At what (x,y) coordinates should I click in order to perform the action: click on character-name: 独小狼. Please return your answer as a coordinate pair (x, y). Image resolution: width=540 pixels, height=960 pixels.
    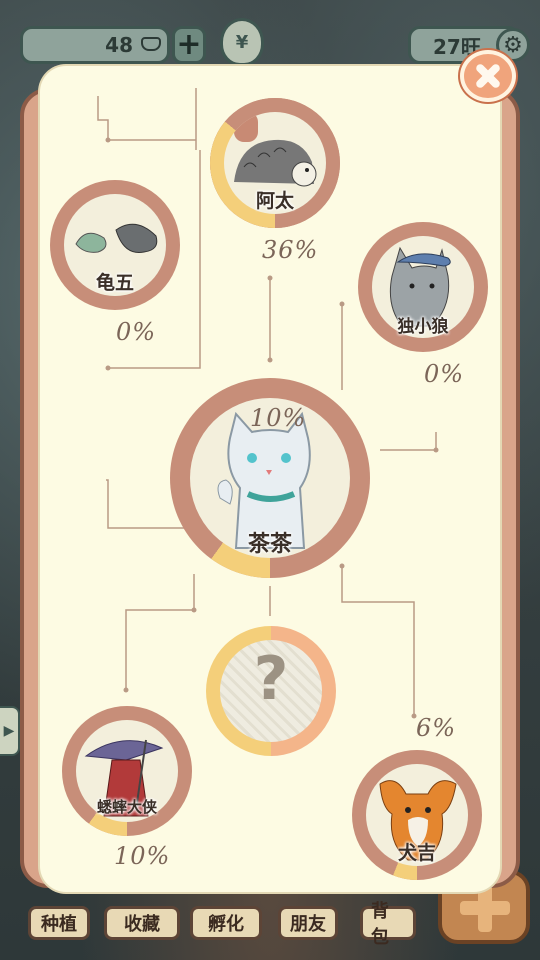
    Looking at the image, I should click on (423, 327).